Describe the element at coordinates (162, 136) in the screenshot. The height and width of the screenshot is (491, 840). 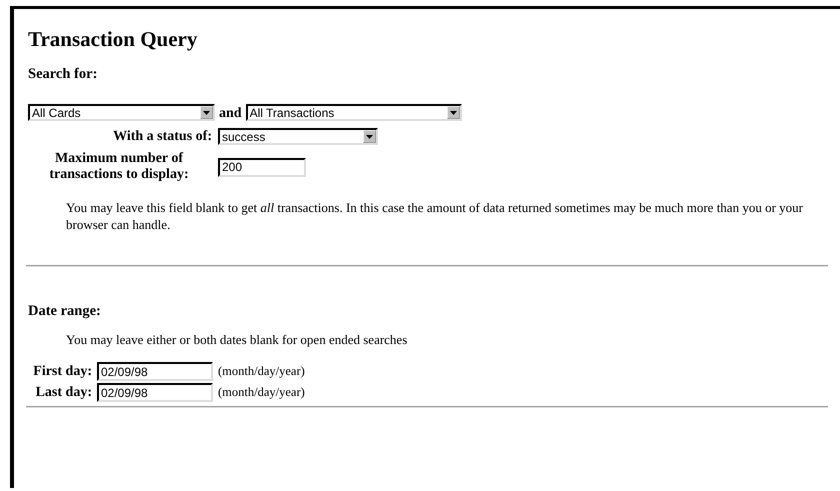
I see `status-label: With a status of:` at that location.